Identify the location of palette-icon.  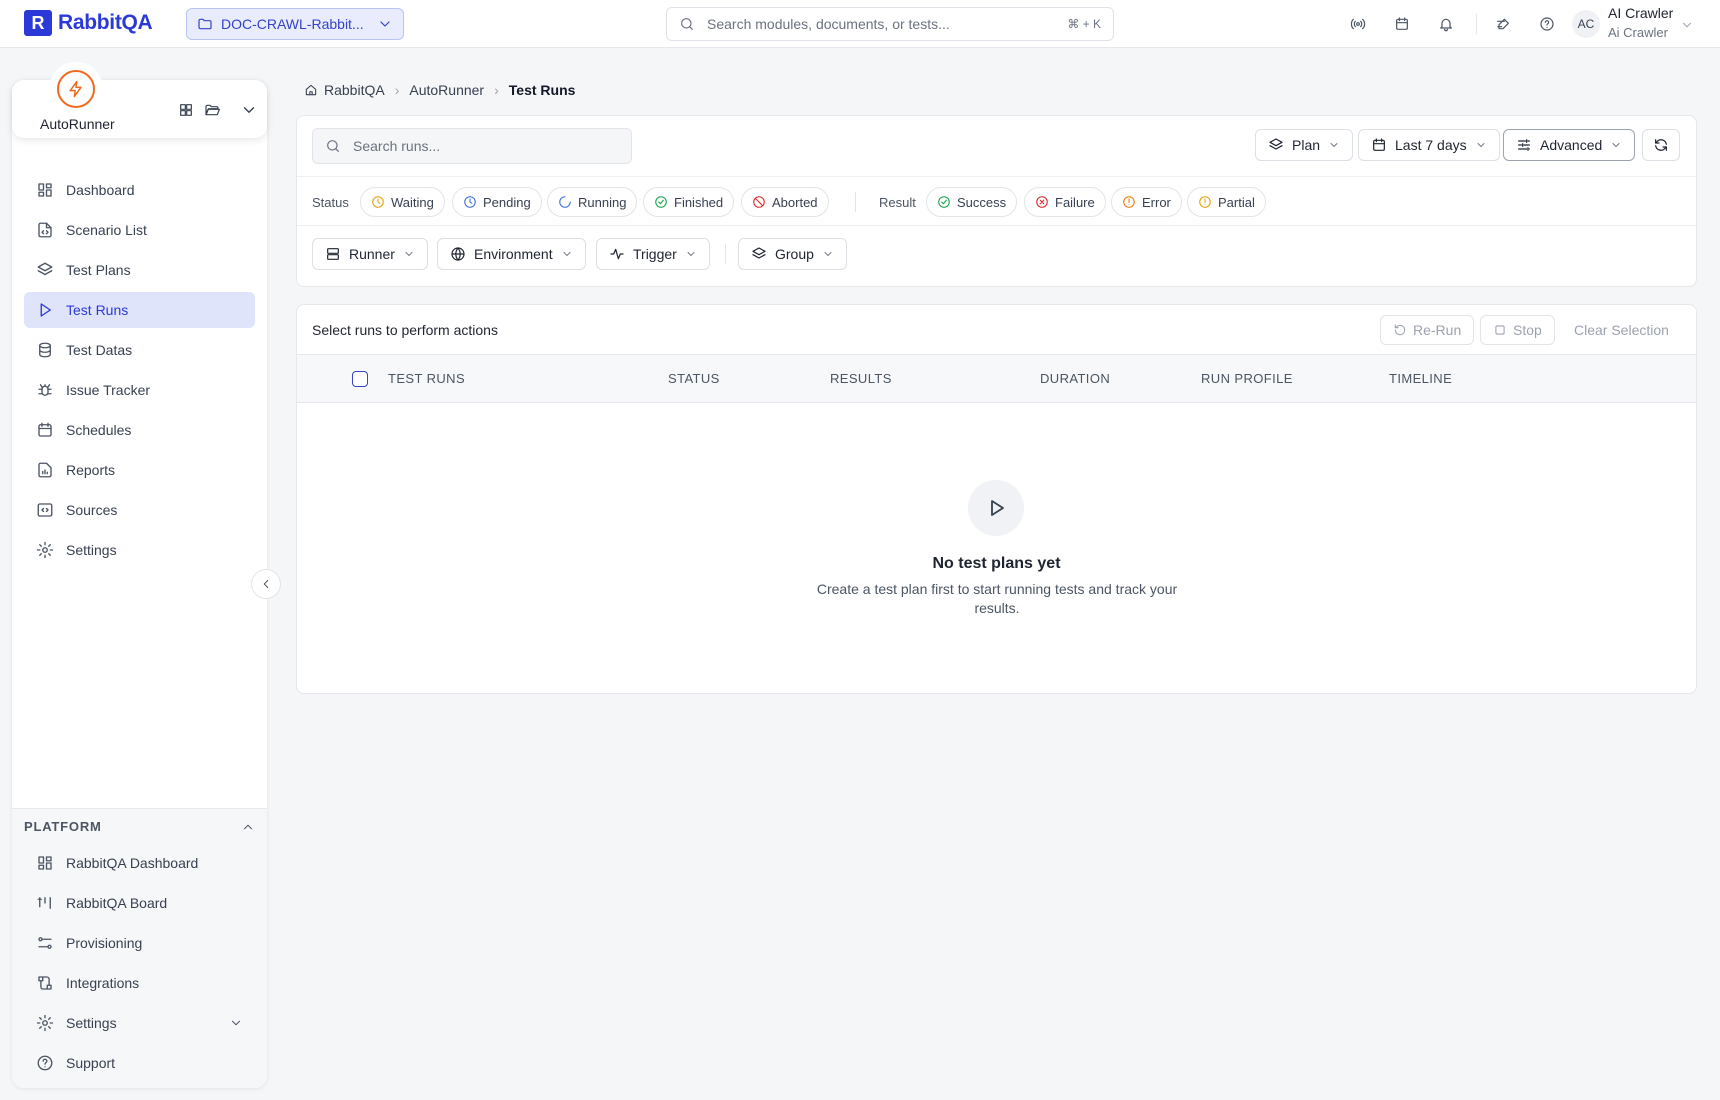
(1503, 24).